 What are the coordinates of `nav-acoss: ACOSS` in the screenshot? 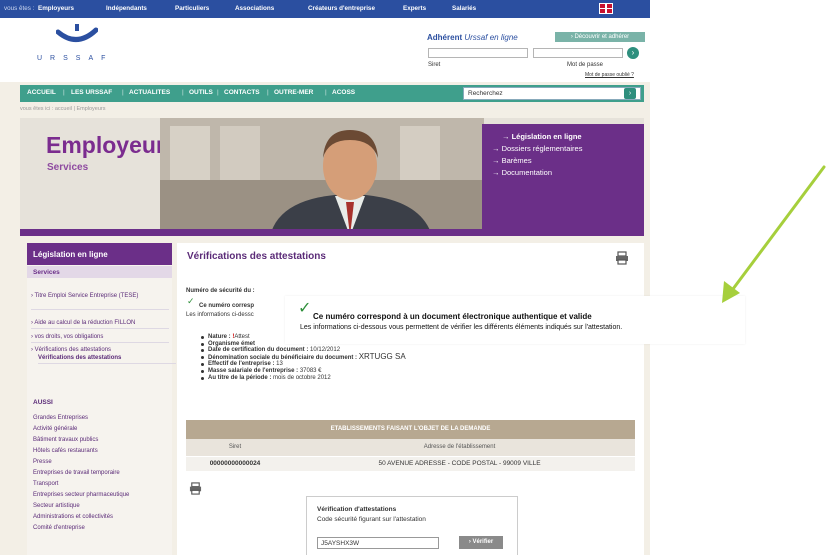 It's located at (343, 92).